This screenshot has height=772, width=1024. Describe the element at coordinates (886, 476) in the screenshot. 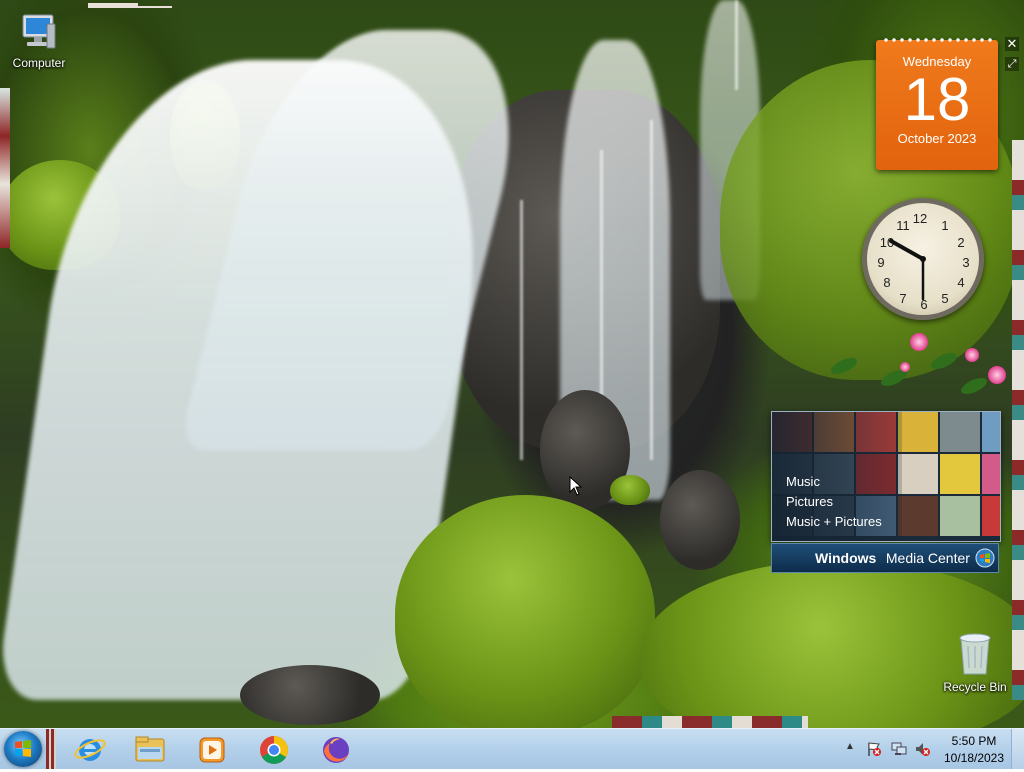

I see `media-center-gadget: Music Pictures Music + Pictures` at that location.